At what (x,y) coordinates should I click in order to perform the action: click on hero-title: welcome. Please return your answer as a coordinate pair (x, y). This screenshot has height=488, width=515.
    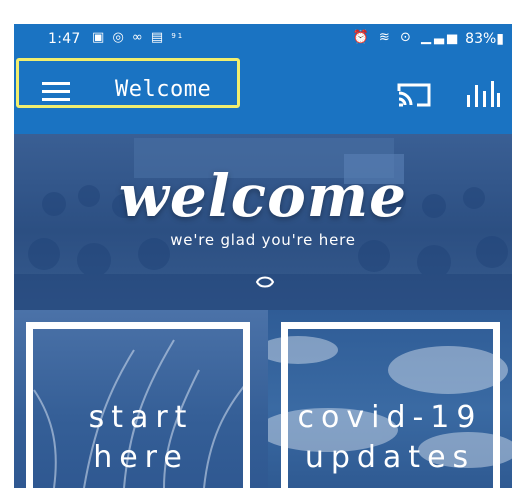
    Looking at the image, I should click on (263, 196).